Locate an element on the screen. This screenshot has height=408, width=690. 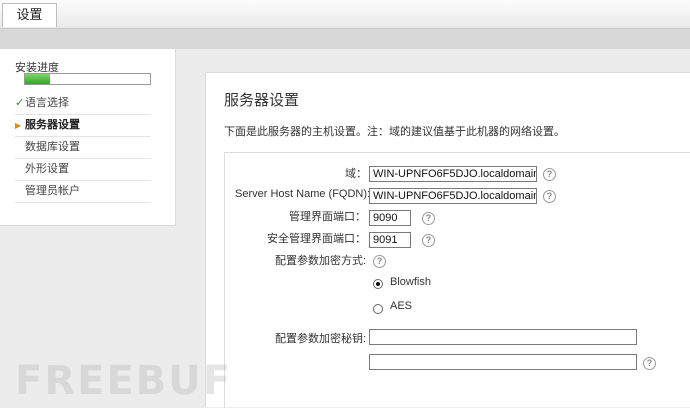
encryption-key-label: 配置参数加密秘钥: is located at coordinates (321, 339).